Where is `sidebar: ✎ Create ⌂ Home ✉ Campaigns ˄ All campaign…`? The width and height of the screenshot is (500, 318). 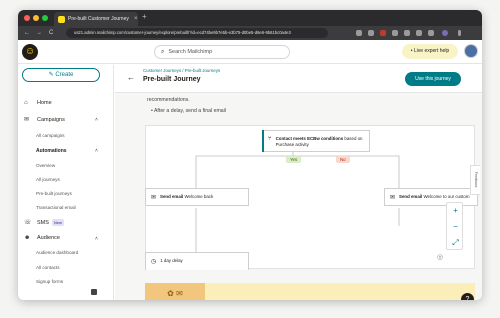
sidebar: ✎ Create ⌂ Home ✉ Campaigns ˄ All campaign… is located at coordinates (66, 182).